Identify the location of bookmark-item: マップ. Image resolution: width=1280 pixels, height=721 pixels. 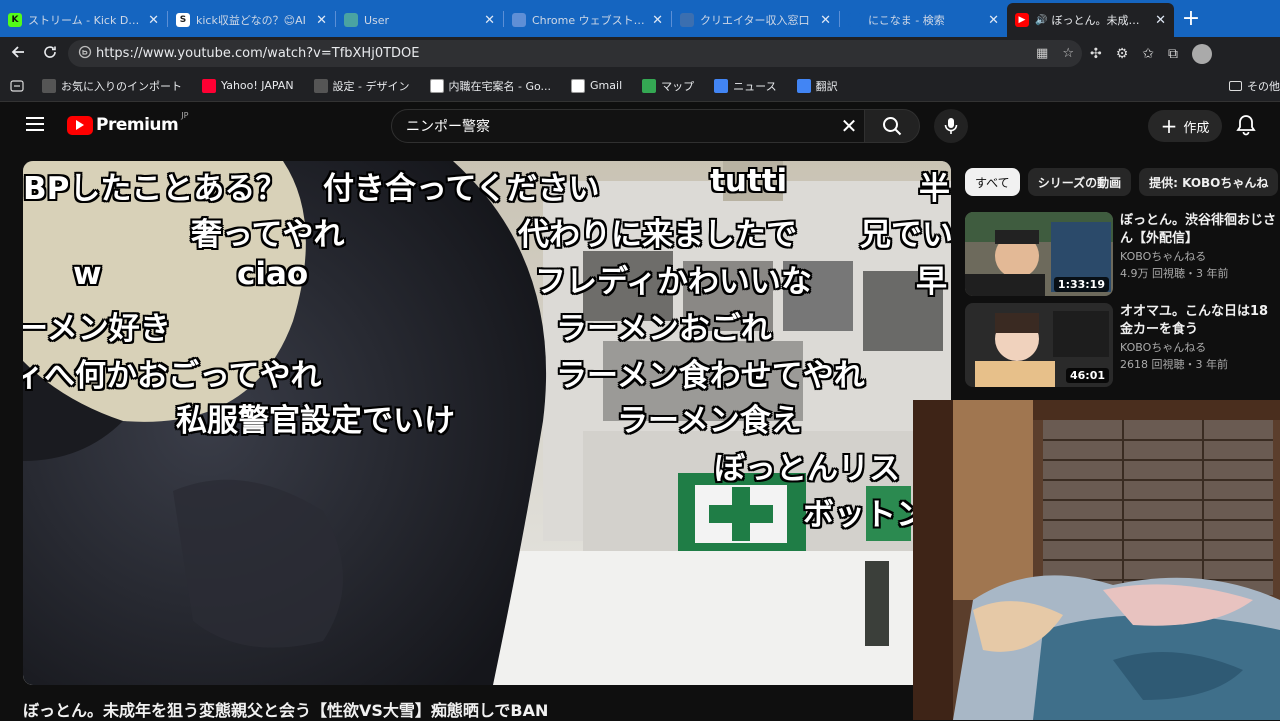
(668, 86).